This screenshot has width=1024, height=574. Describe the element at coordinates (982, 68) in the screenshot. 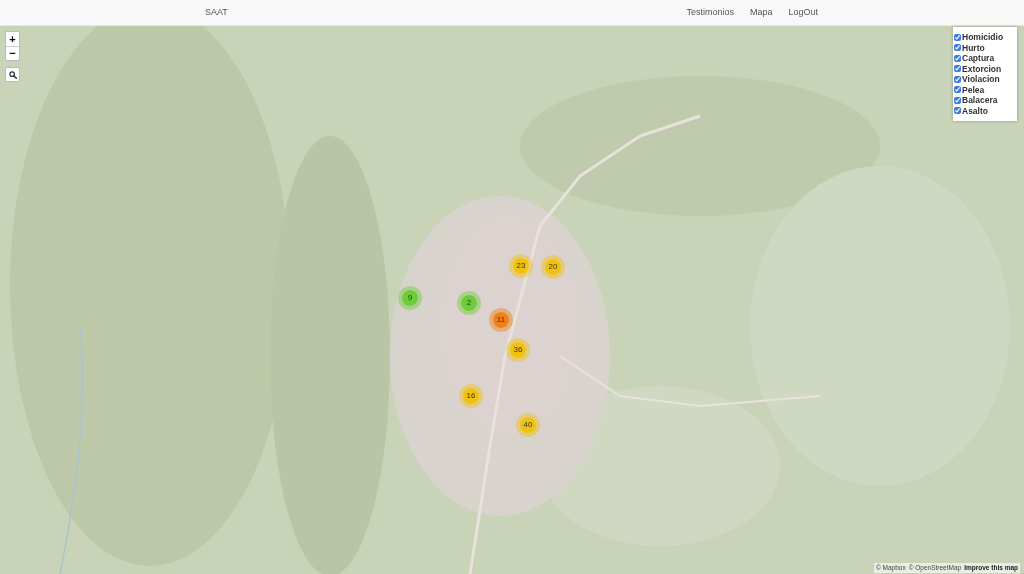

I see `layer-label: Extorcion` at that location.